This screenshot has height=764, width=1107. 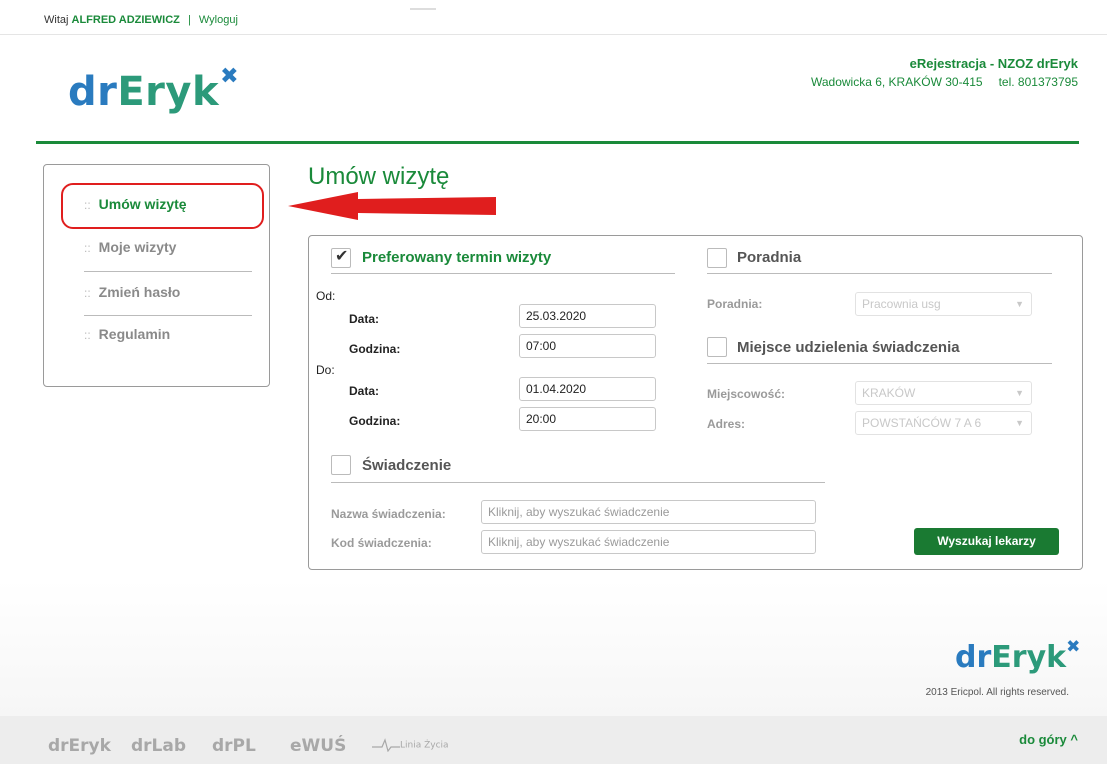 I want to click on to-time-label: Godzina:, so click(x=375, y=421).